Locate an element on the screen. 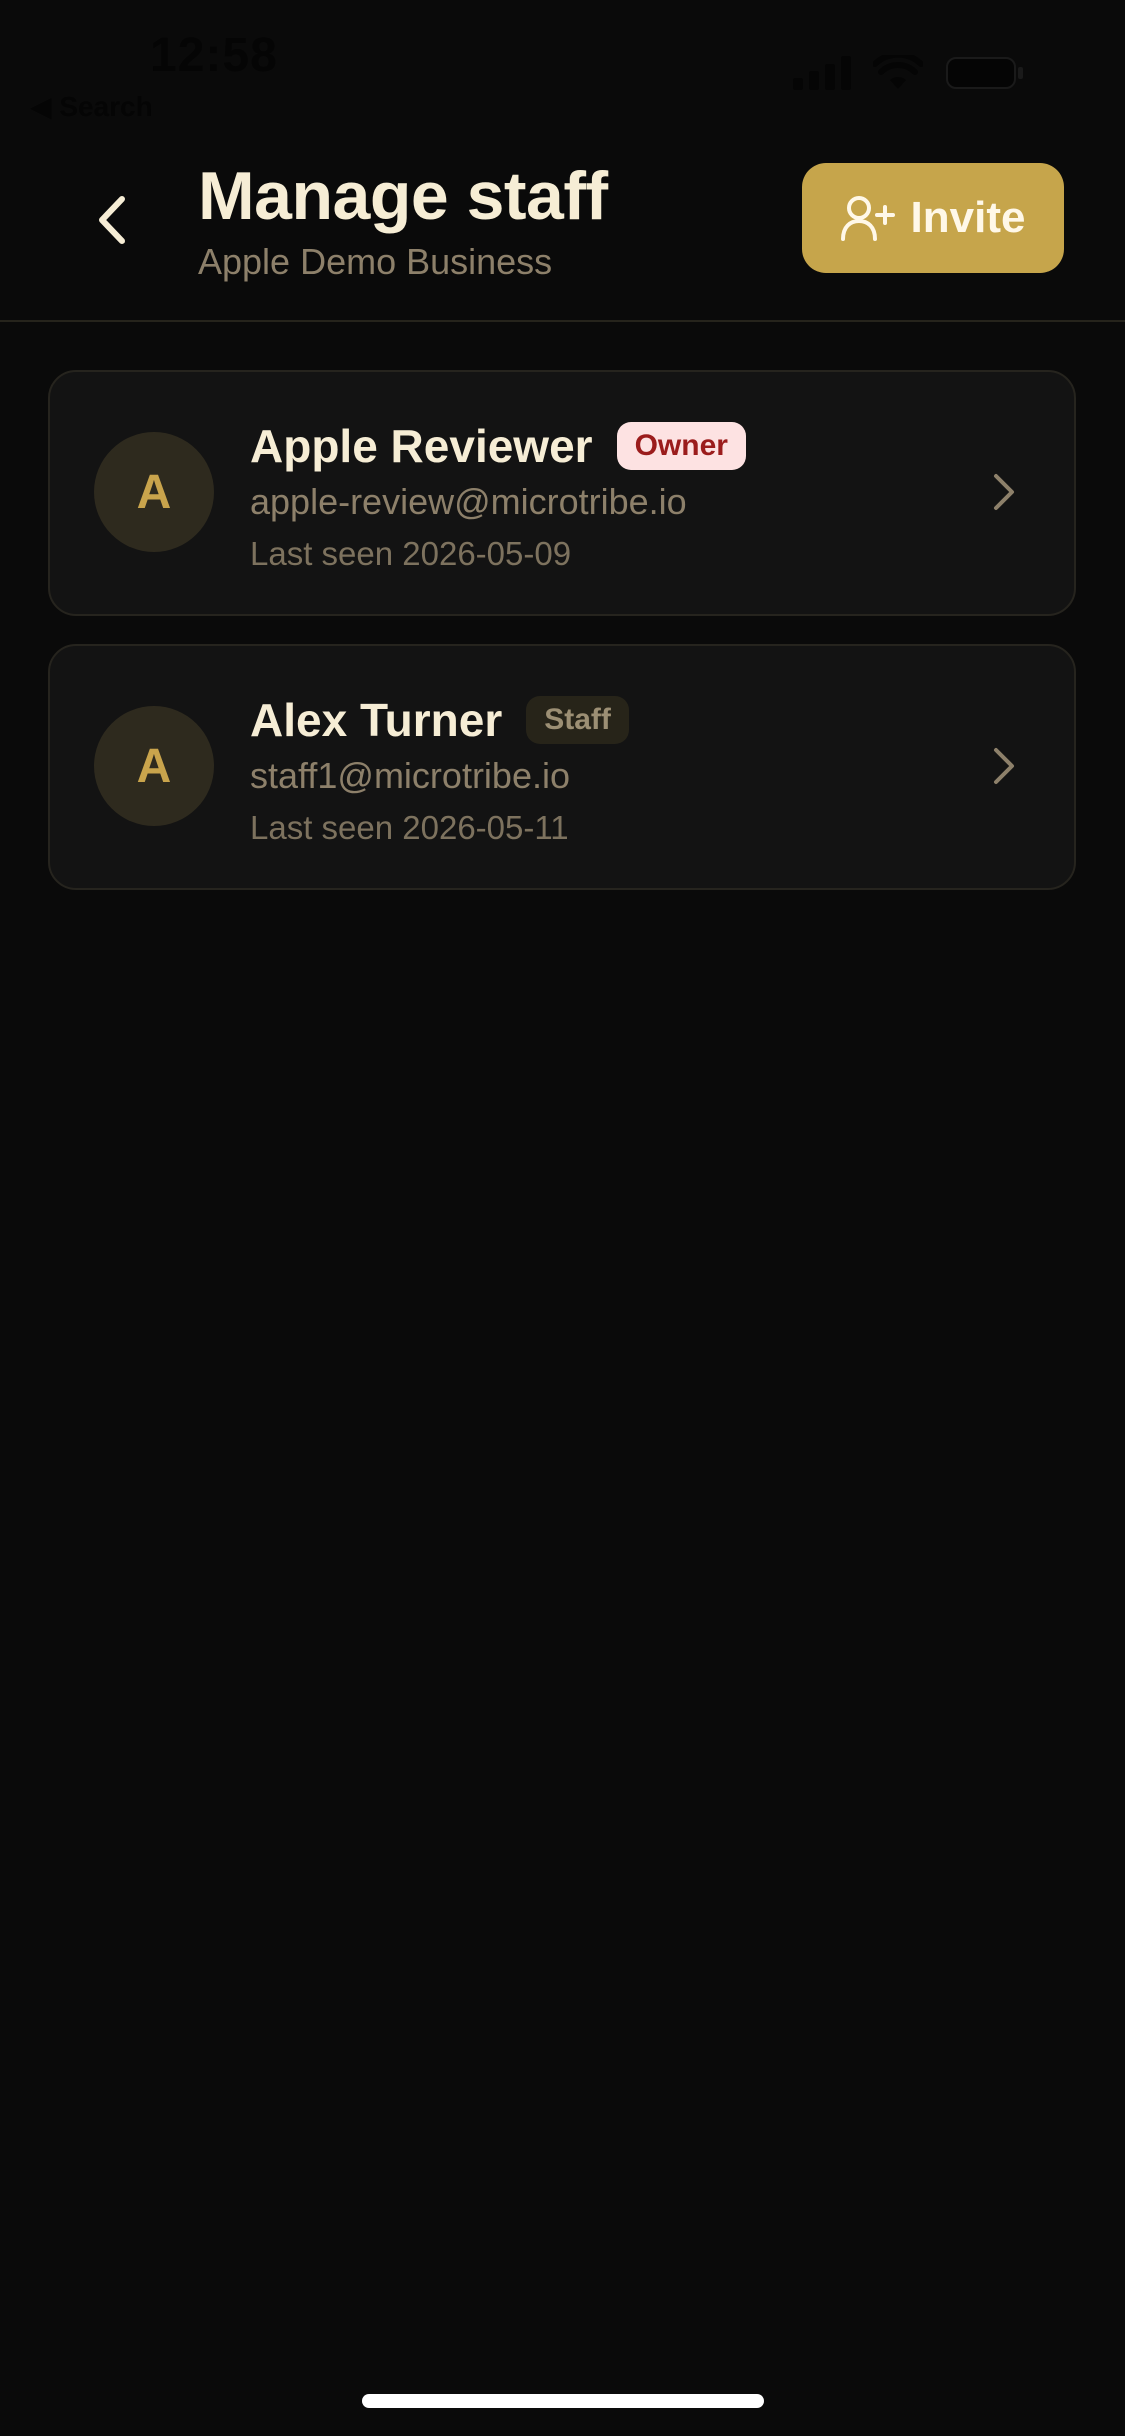 The image size is (1125, 2436). chevron-left-icon is located at coordinates (112, 220).